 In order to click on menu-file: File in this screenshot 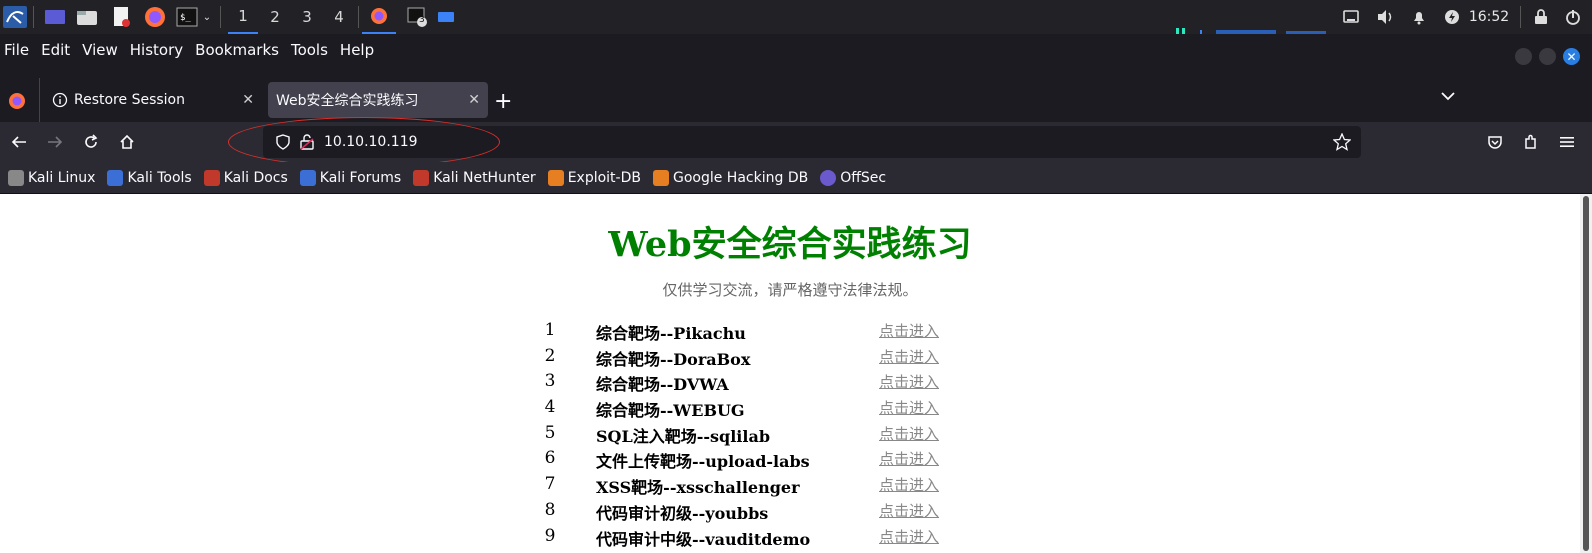, I will do `click(16, 50)`.